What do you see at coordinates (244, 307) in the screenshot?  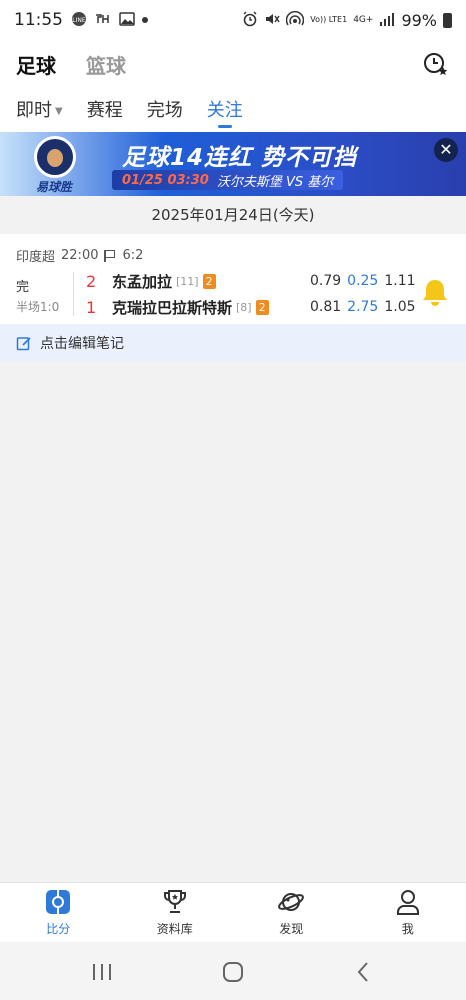 I see `away-team-rank: [8]` at bounding box center [244, 307].